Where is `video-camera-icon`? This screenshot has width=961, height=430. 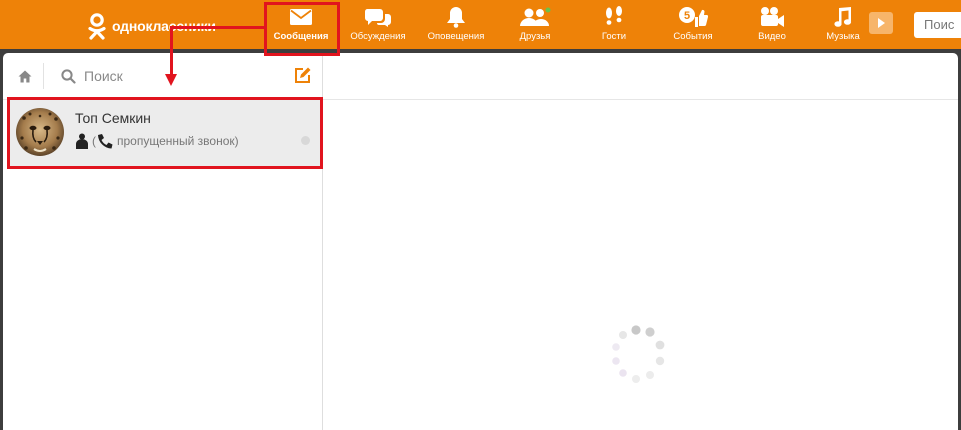 video-camera-icon is located at coordinates (772, 17).